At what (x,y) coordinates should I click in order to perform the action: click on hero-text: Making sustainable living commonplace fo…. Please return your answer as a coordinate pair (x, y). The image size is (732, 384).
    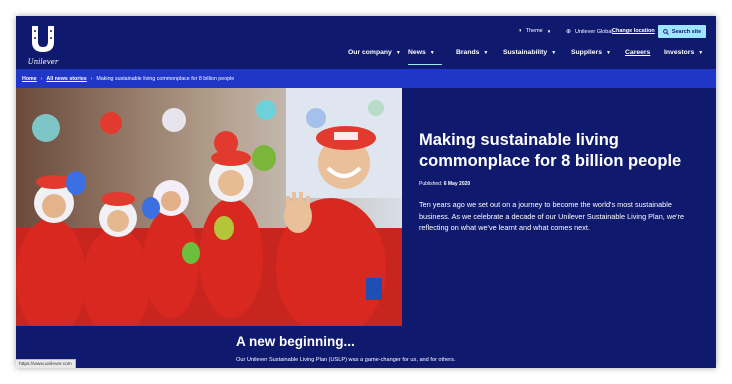
    Looking at the image, I should click on (564, 182).